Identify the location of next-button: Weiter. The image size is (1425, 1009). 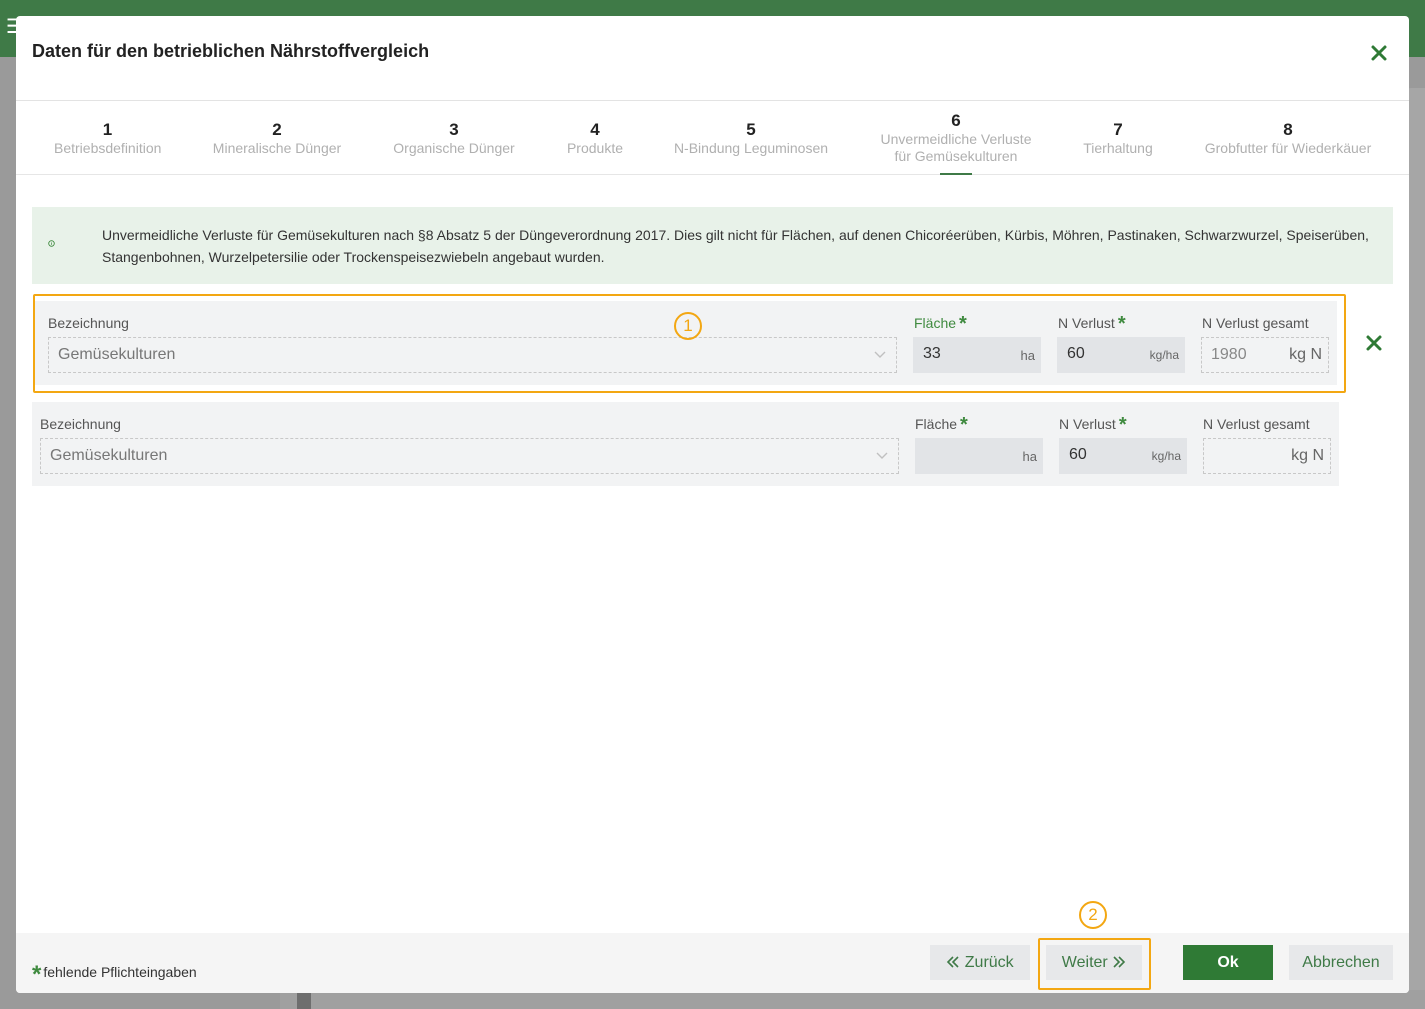
(1094, 962).